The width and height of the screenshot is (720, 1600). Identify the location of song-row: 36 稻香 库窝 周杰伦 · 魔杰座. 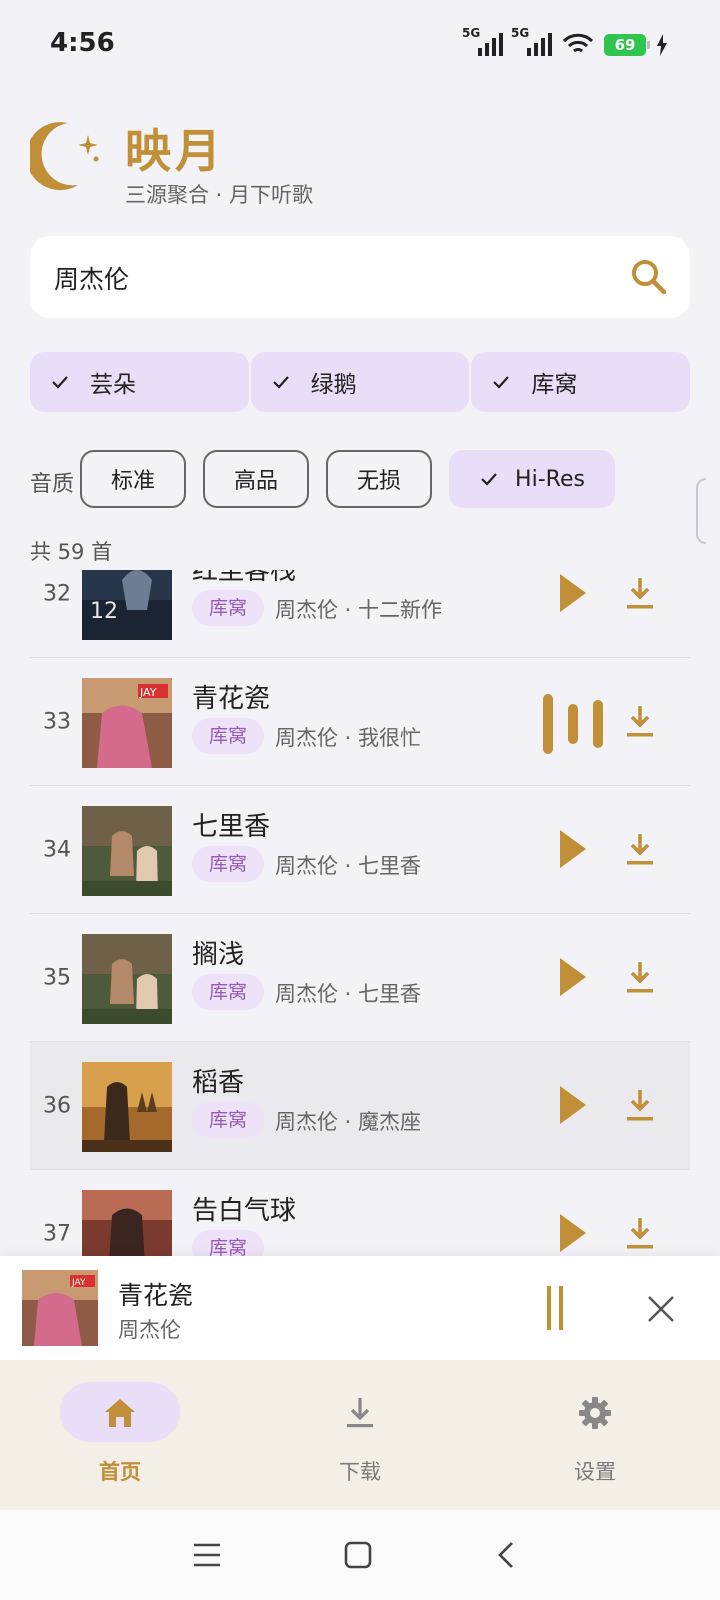
(360, 1106).